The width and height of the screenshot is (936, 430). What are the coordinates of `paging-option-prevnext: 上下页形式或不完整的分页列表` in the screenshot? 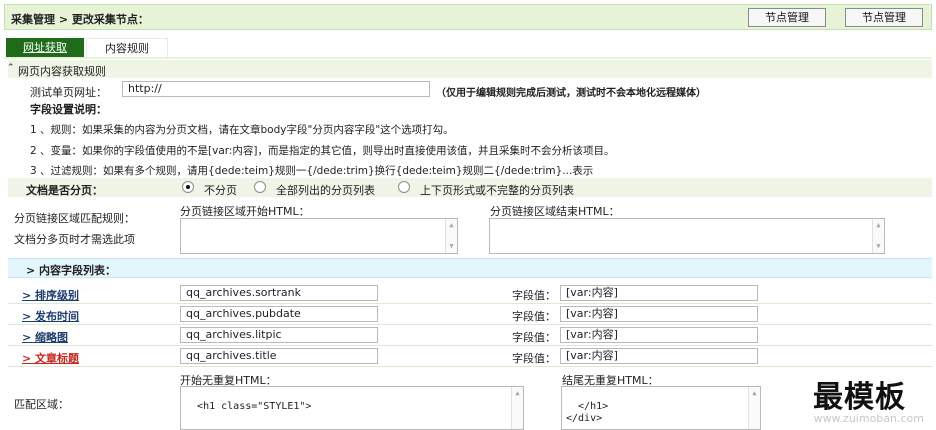 It's located at (497, 190).